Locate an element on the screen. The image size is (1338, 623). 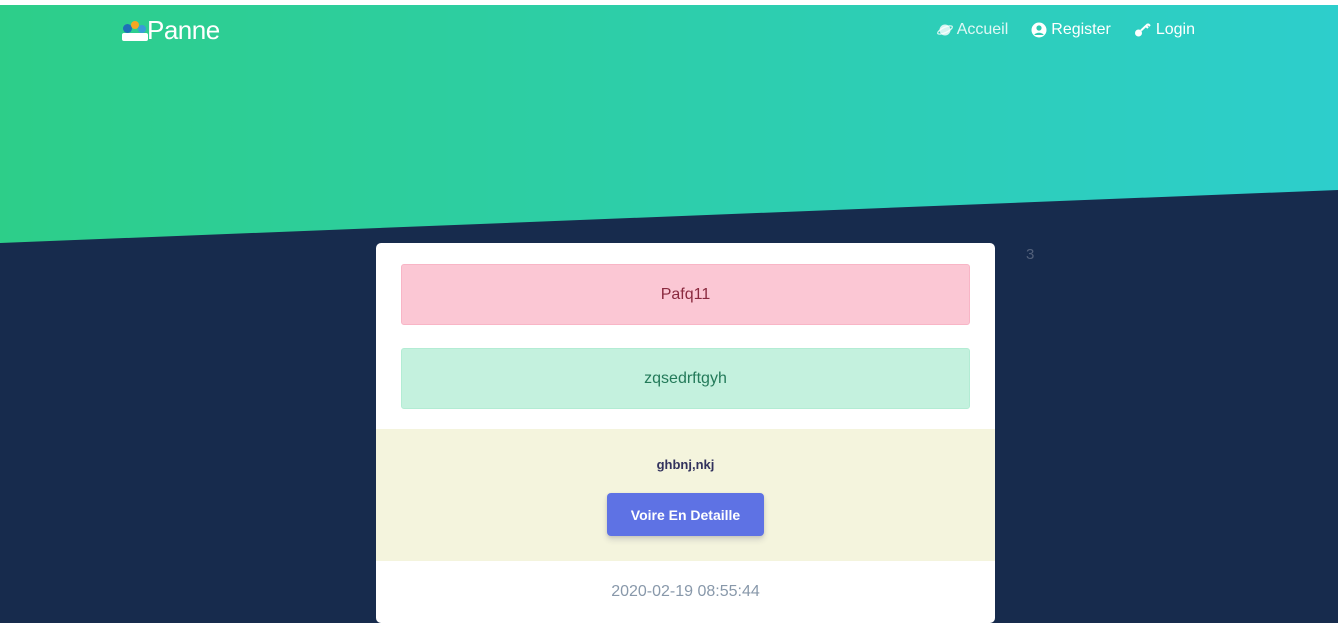
nav-accueil-label: Accueil is located at coordinates (982, 29).